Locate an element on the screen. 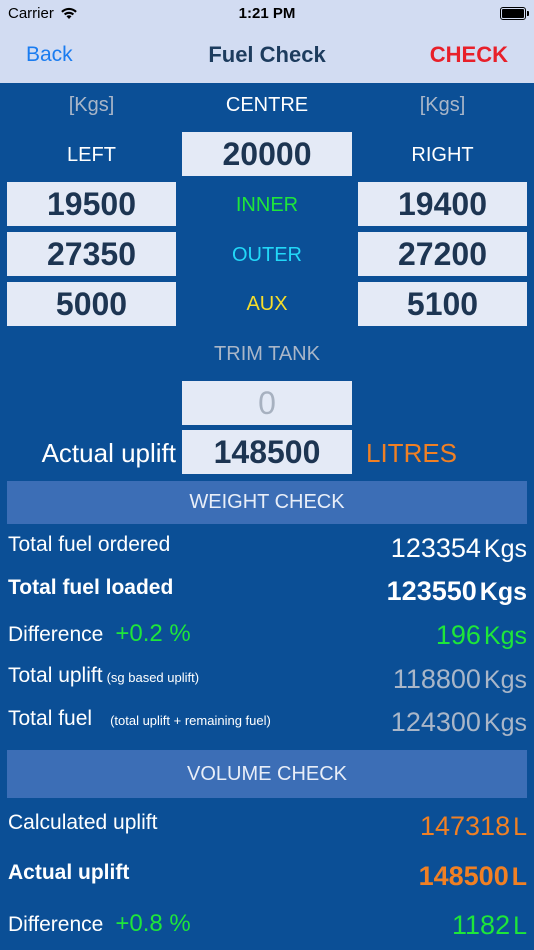  right-unit-label: [Kgs] is located at coordinates (442, 105).